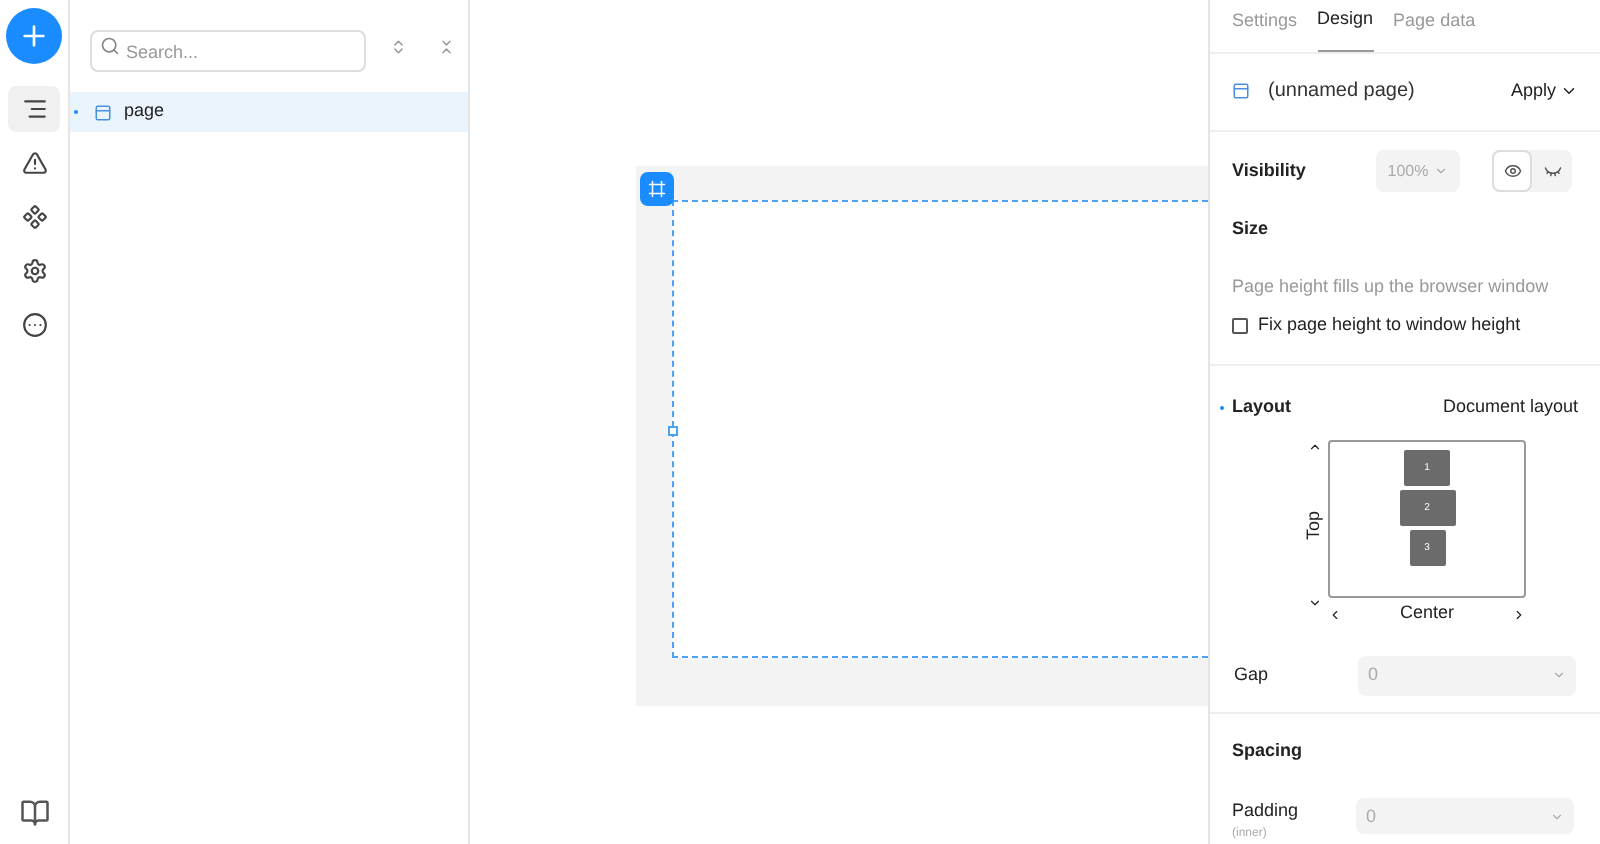 The image size is (1600, 844). I want to click on panel-tab: Design, so click(1345, 29).